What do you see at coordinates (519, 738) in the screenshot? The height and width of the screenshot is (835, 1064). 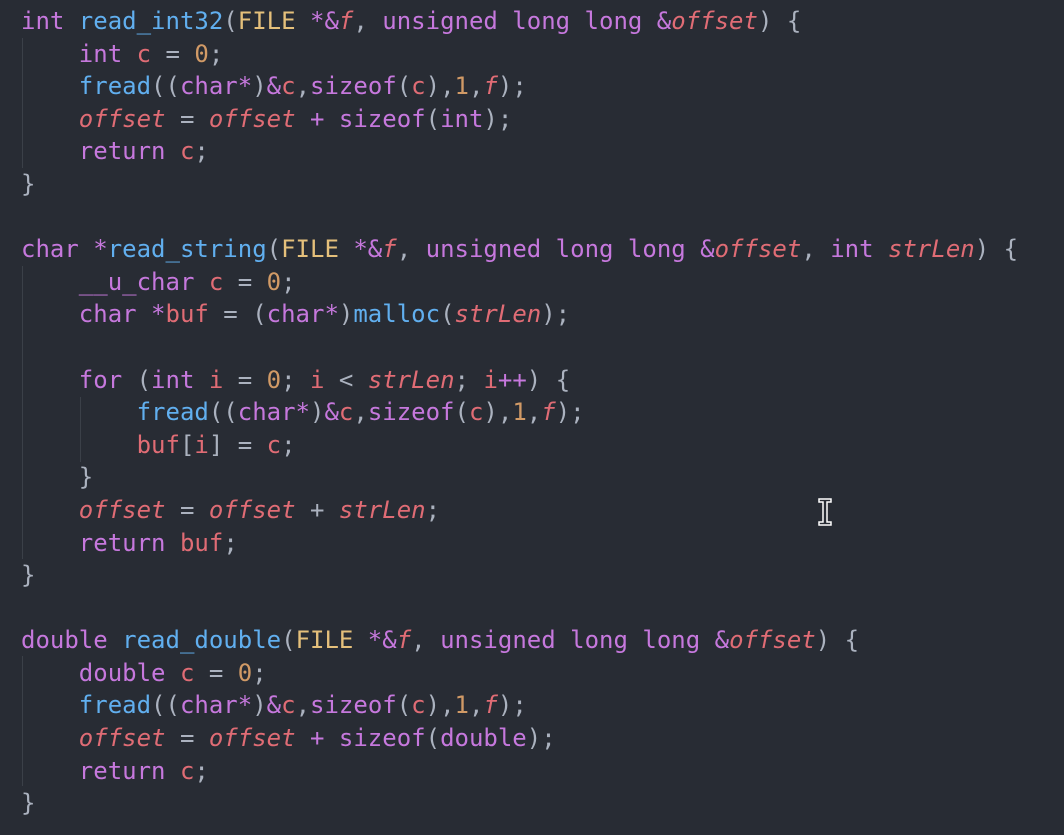 I see `code-line: offset = offset + sizeof(double);` at bounding box center [519, 738].